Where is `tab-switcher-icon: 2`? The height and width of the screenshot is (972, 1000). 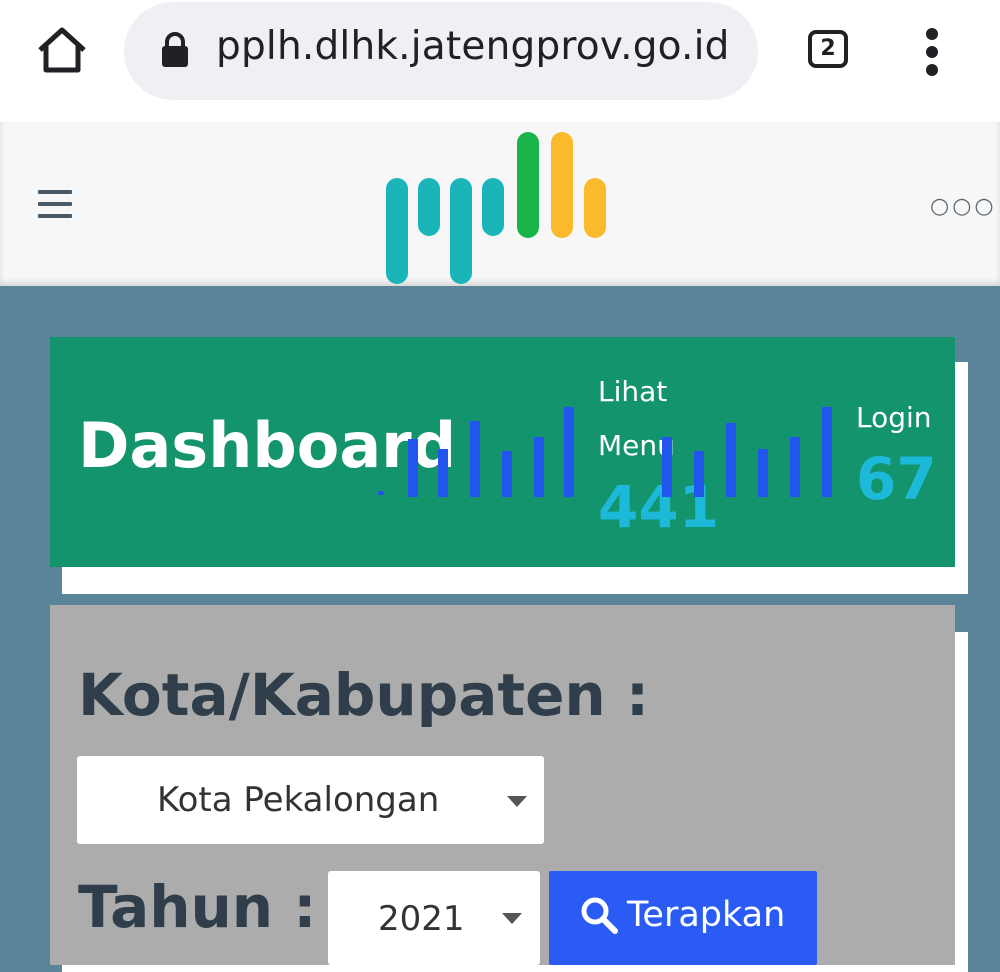 tab-switcher-icon: 2 is located at coordinates (828, 49).